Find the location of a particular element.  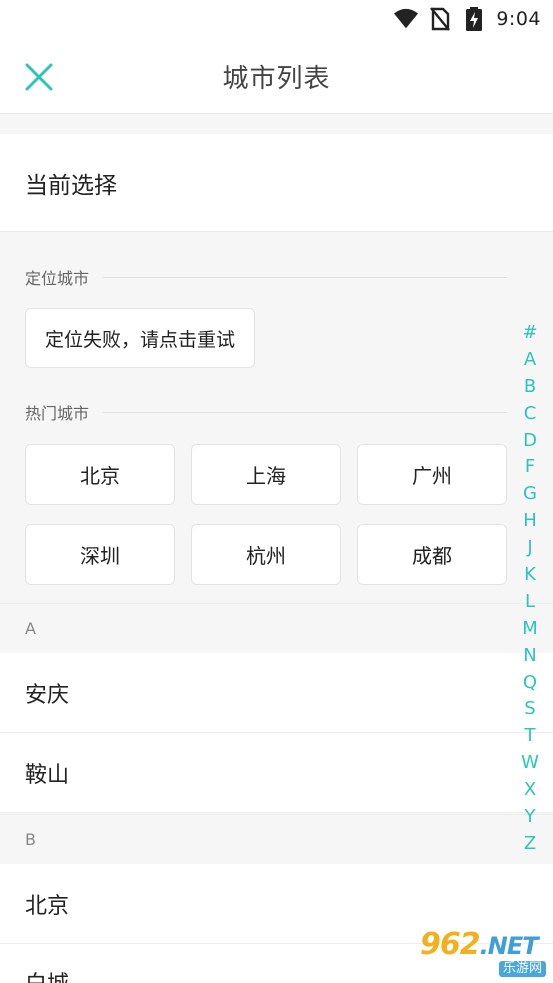

index-letter: B is located at coordinates (530, 387).